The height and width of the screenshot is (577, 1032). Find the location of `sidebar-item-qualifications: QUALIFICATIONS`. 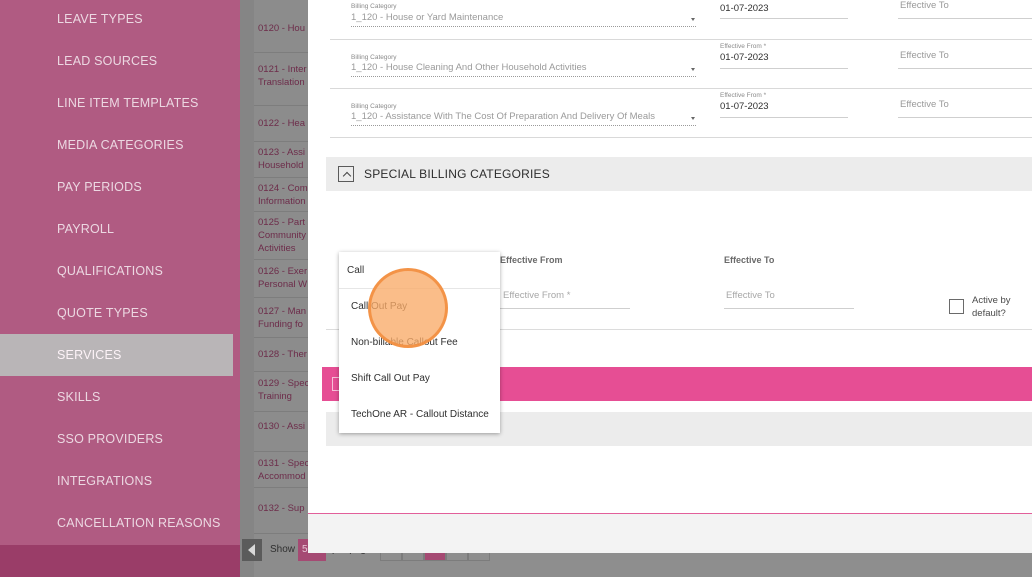

sidebar-item-qualifications: QUALIFICATIONS is located at coordinates (116, 271).